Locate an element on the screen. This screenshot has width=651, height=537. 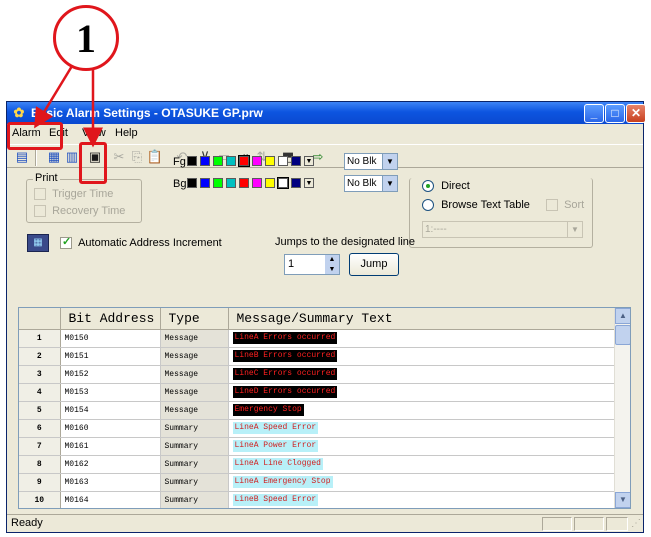
fg-blink-select: No Blk ▼ is located at coordinates (371, 161).